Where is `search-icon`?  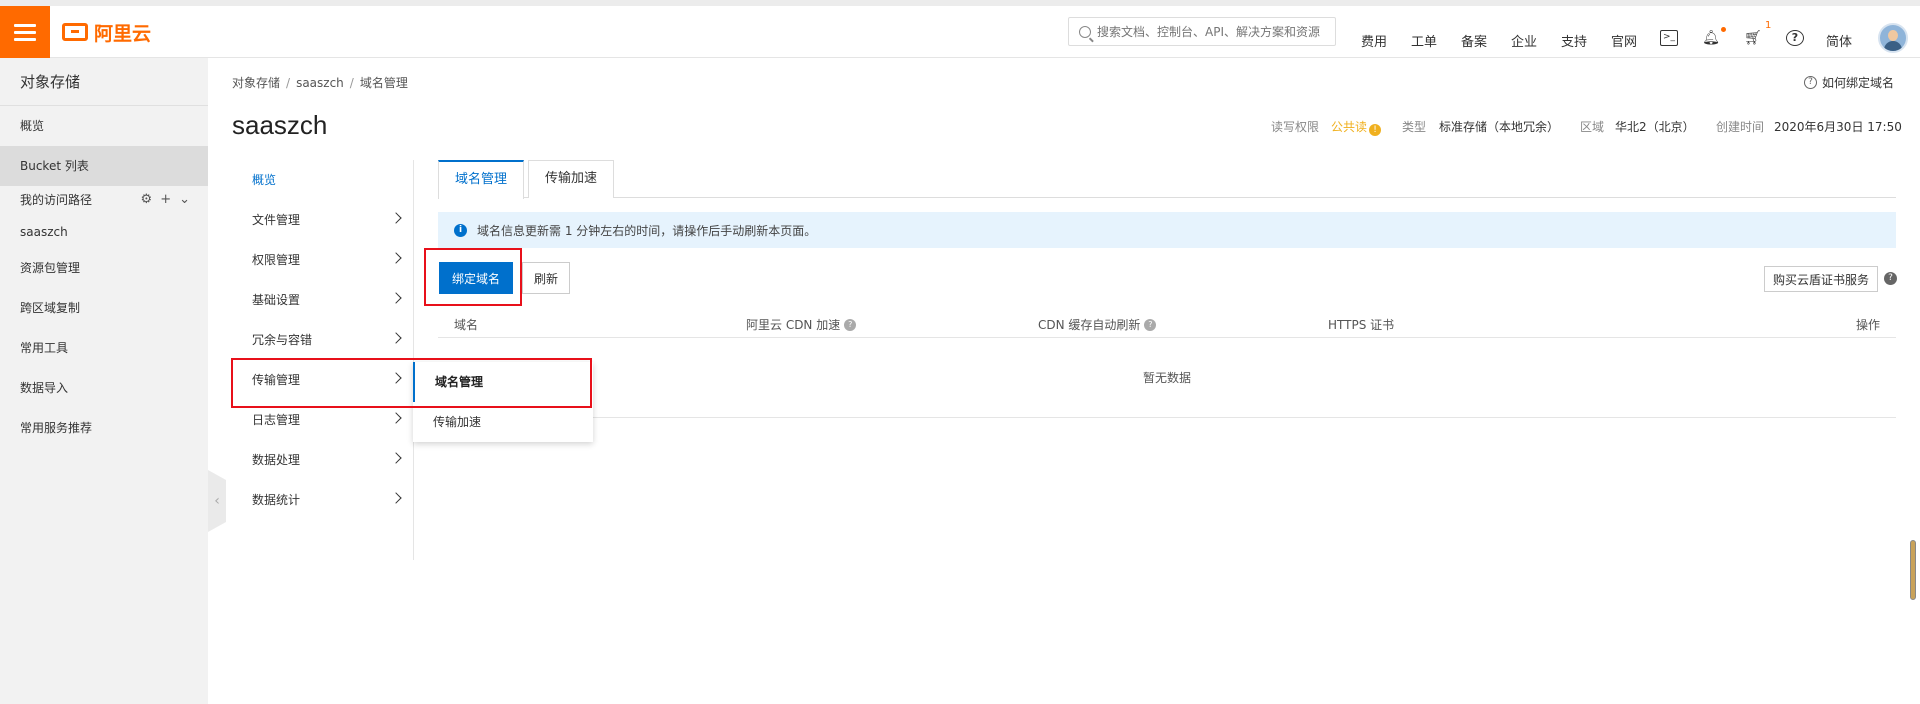 search-icon is located at coordinates (1085, 31).